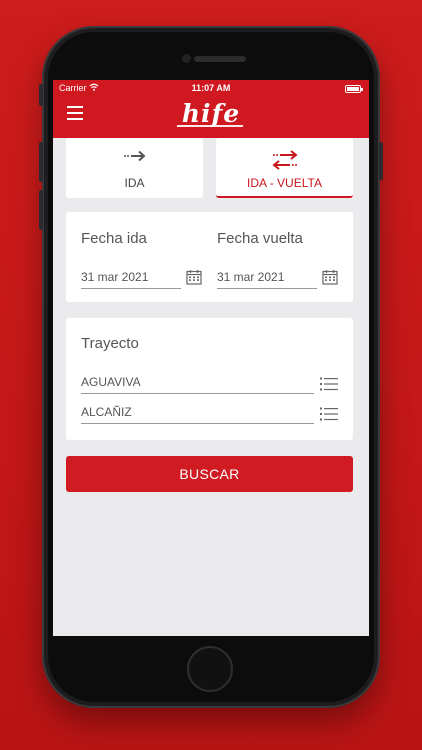 The height and width of the screenshot is (750, 422). Describe the element at coordinates (41, 162) in the screenshot. I see `volume-up-button` at that location.